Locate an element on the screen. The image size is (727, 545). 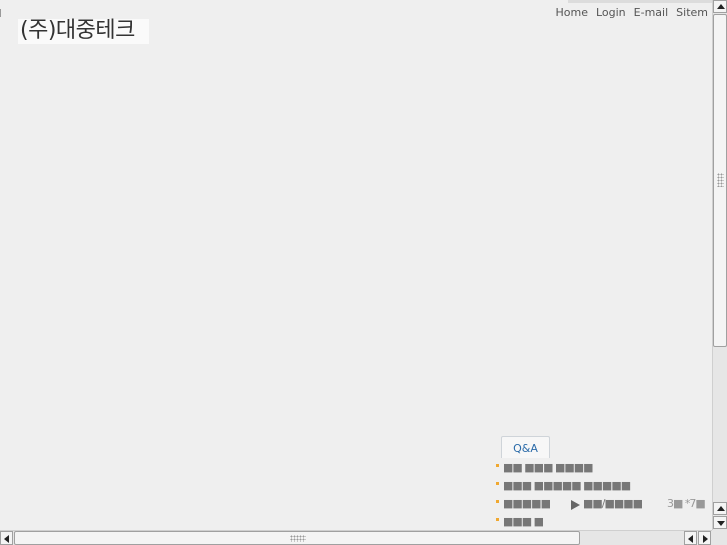
vertical-scroll-thumb is located at coordinates (720, 180).